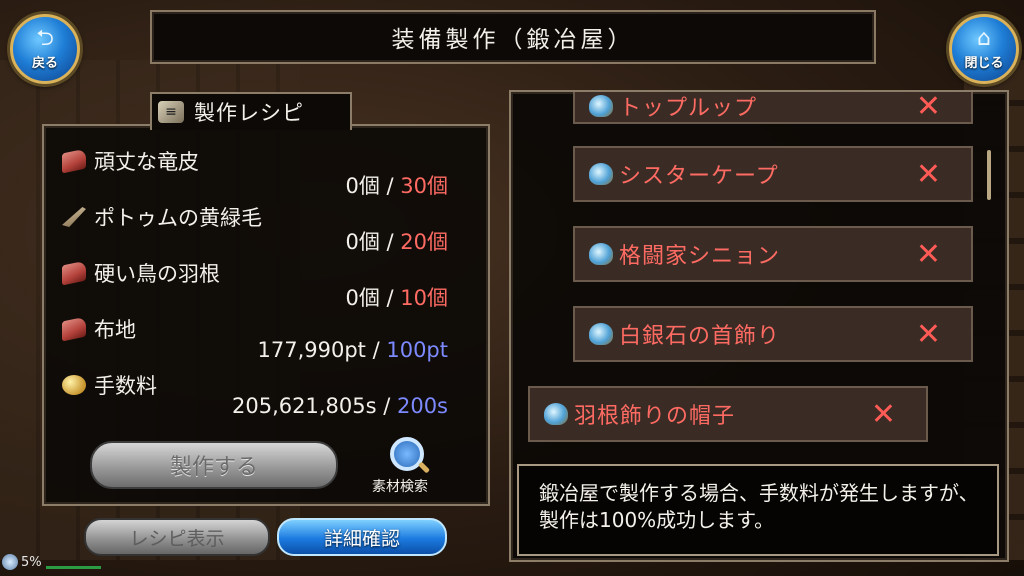  What do you see at coordinates (422, 406) in the screenshot?
I see `material-need: 200s` at bounding box center [422, 406].